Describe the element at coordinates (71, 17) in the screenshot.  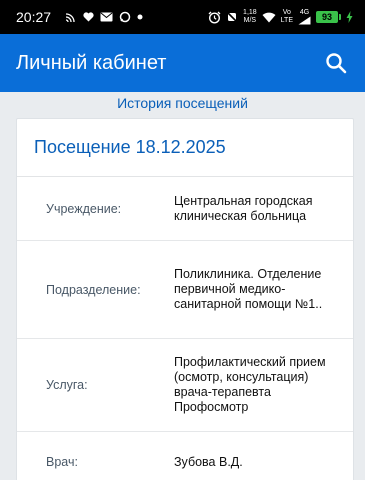
I see `cast-icon` at that location.